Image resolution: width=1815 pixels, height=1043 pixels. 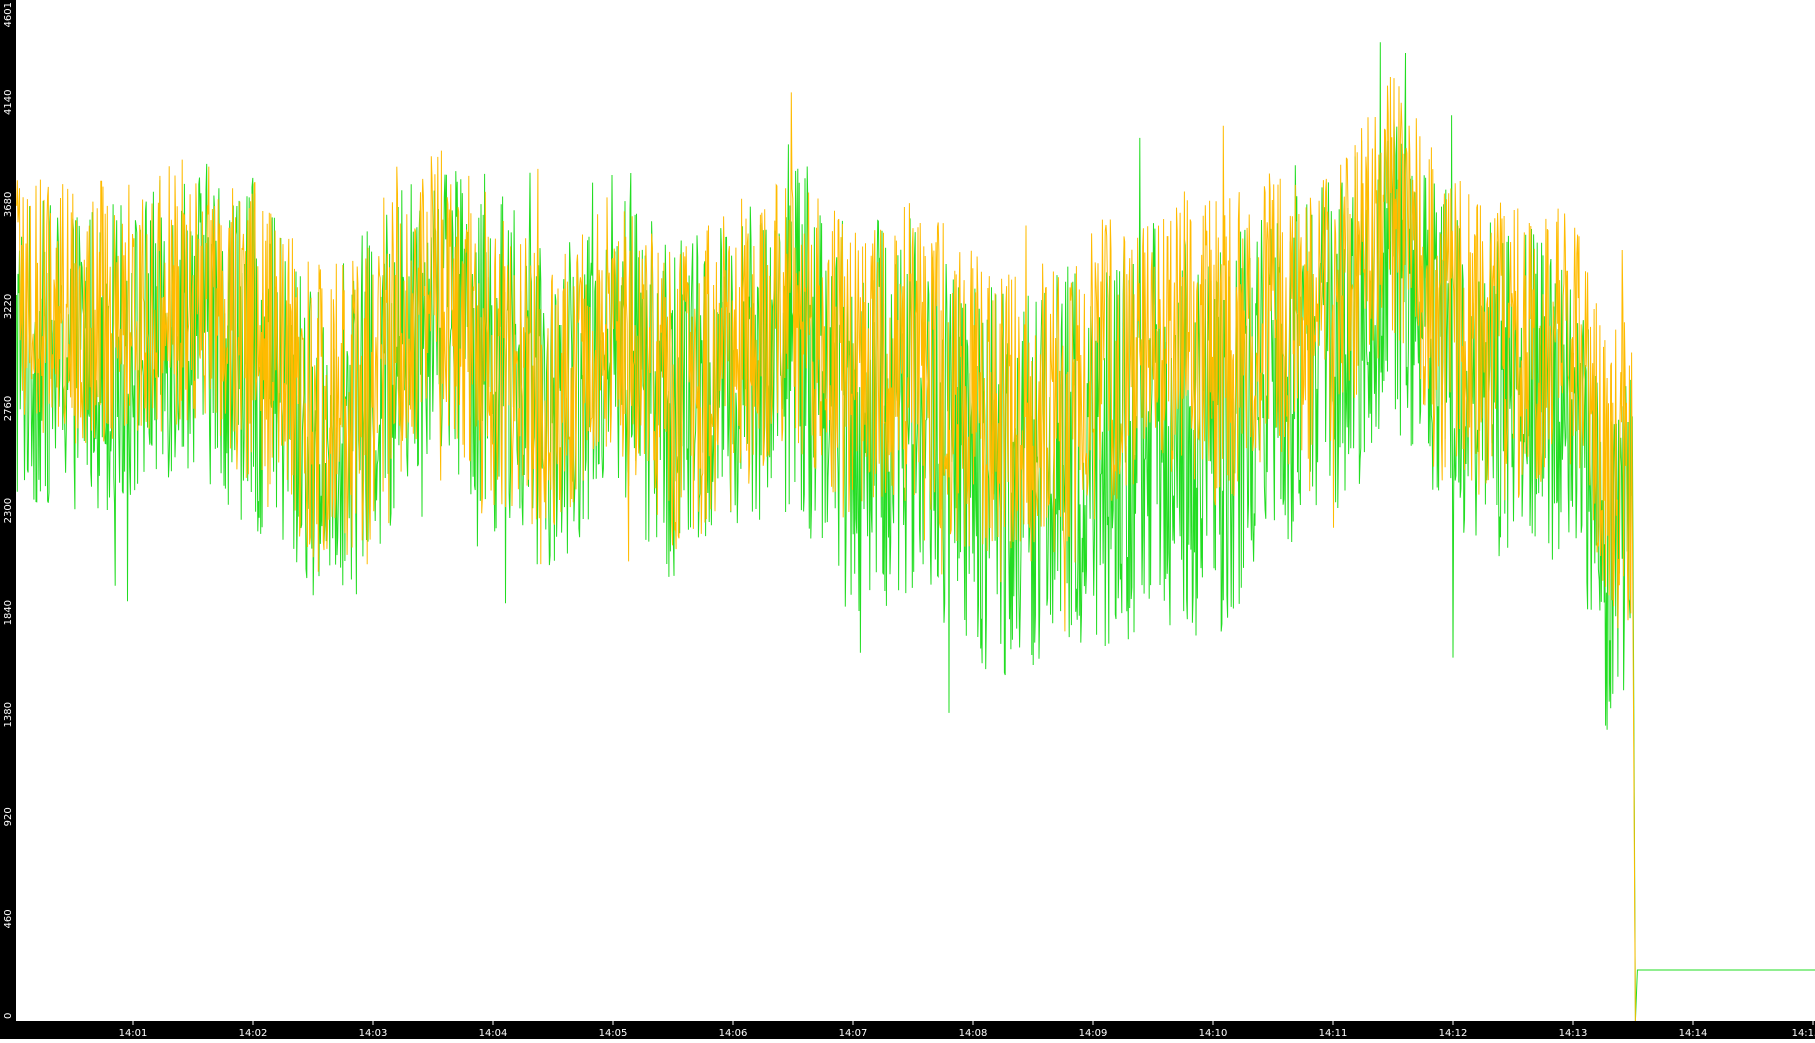 I want to click on x-tick-label: 14:05, so click(x=613, y=1033).